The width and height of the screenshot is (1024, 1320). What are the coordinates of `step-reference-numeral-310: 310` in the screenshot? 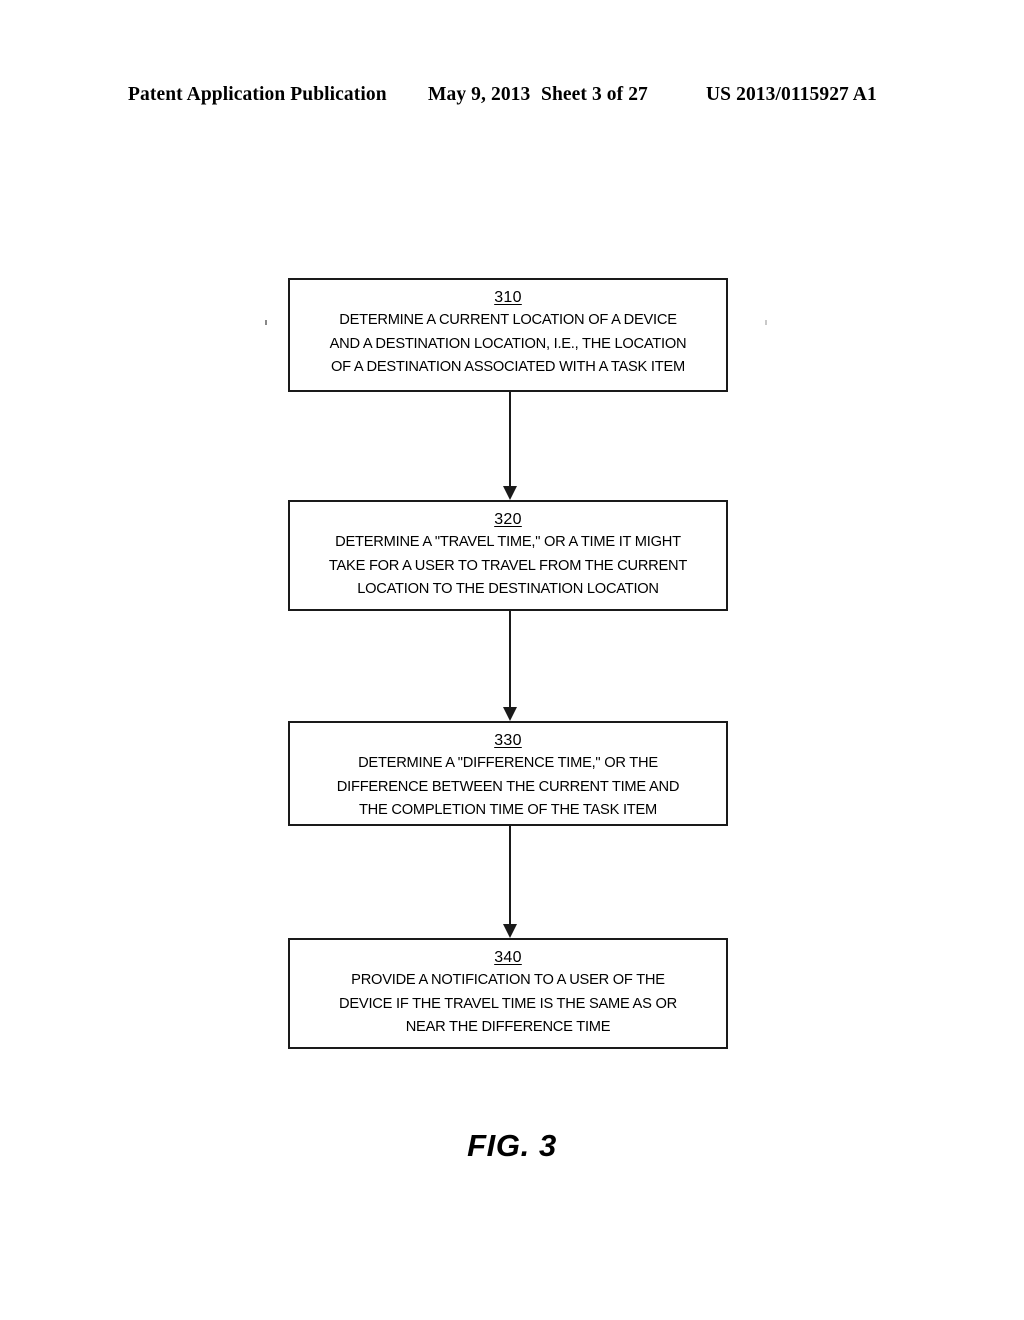 It's located at (508, 297).